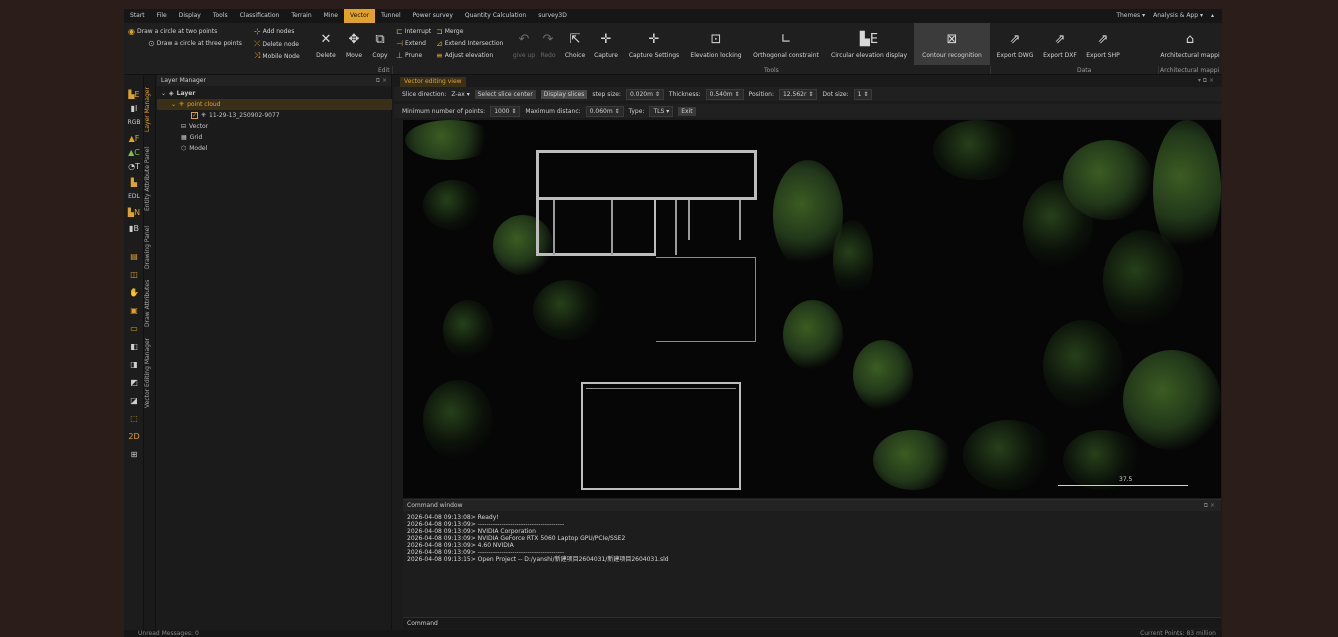 The height and width of the screenshot is (637, 1338). I want to click on draw-circle-two-points-button: ◉ Draw a circle at two points, so click(172, 31).